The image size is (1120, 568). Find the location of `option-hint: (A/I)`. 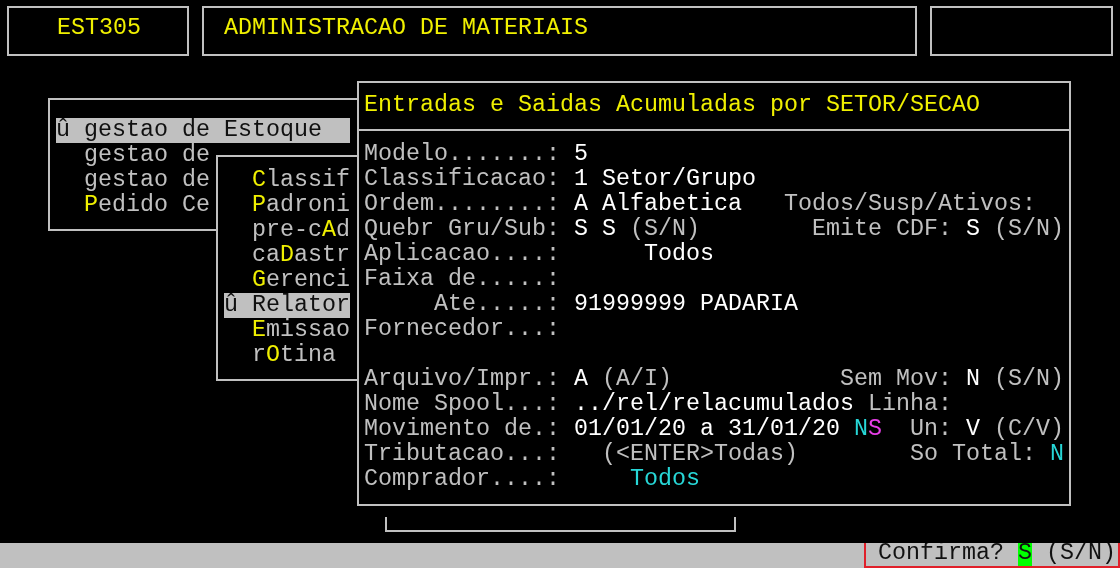

option-hint: (A/I) is located at coordinates (637, 379).